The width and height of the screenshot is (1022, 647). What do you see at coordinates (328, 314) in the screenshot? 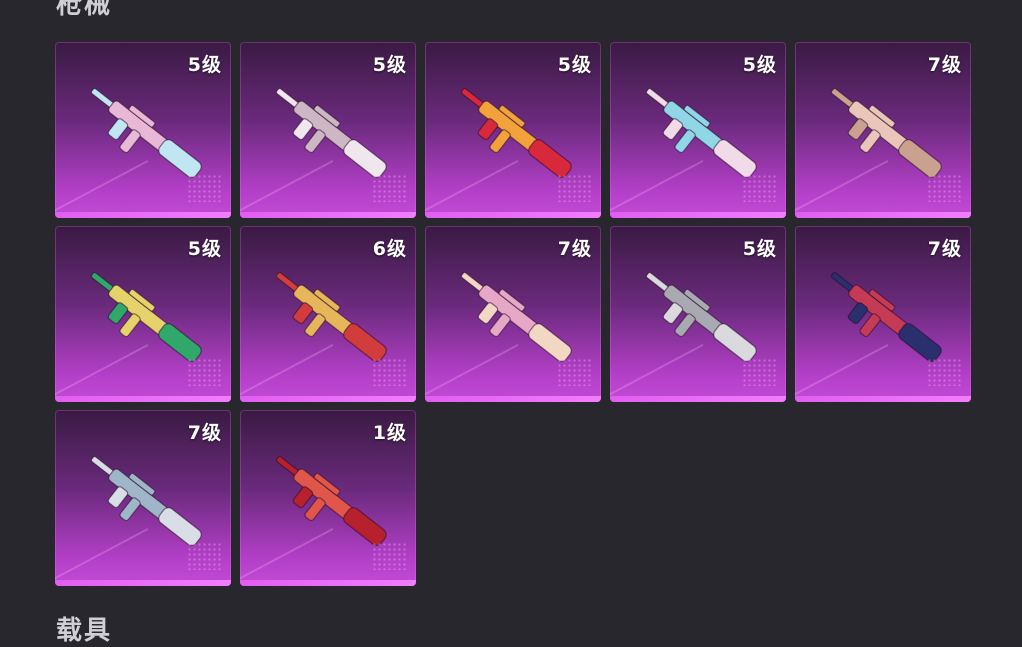
I see `weapon-skin-card: 6级` at bounding box center [328, 314].